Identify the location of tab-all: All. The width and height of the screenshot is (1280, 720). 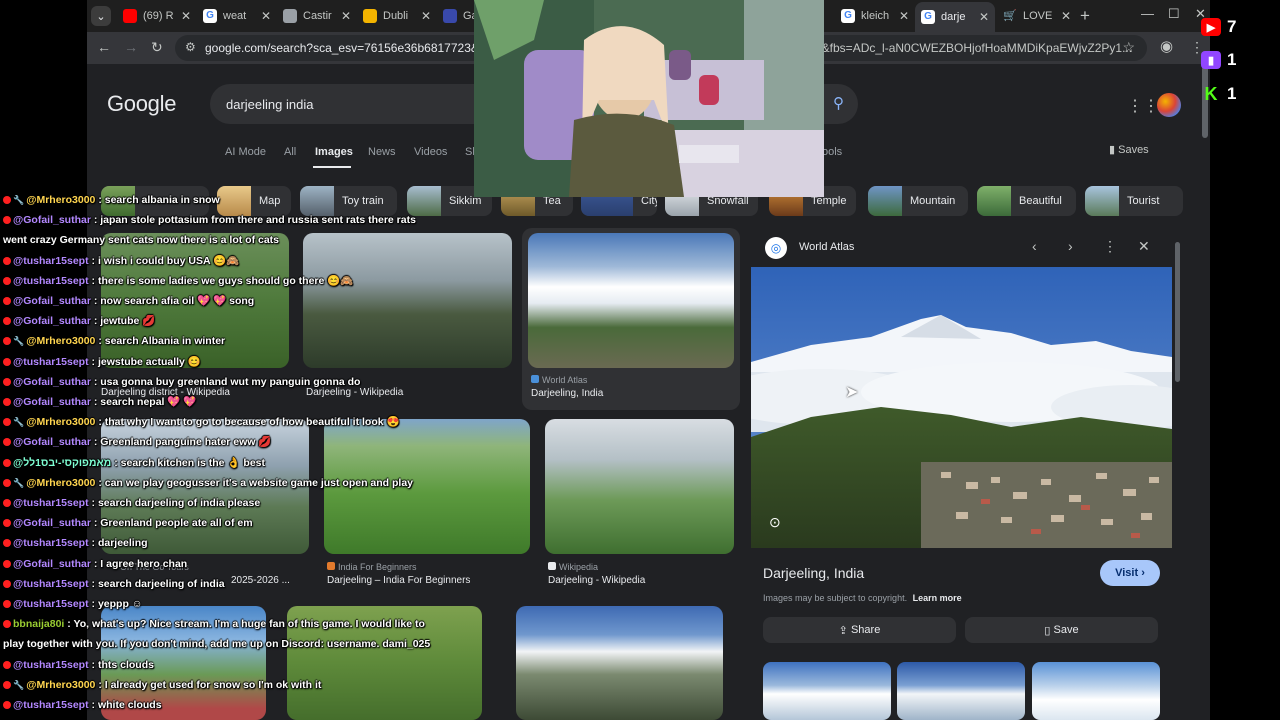
(290, 152).